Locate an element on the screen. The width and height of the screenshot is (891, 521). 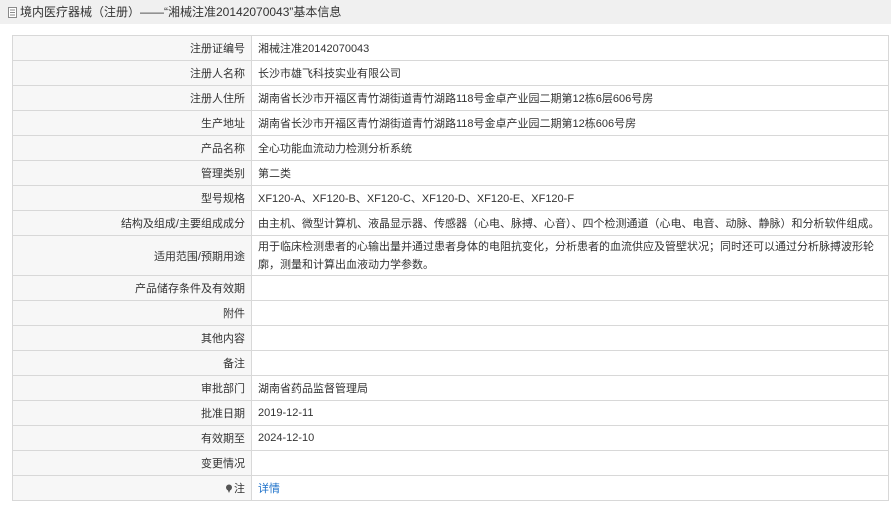
table-row: 附件 is located at coordinates (450, 313).